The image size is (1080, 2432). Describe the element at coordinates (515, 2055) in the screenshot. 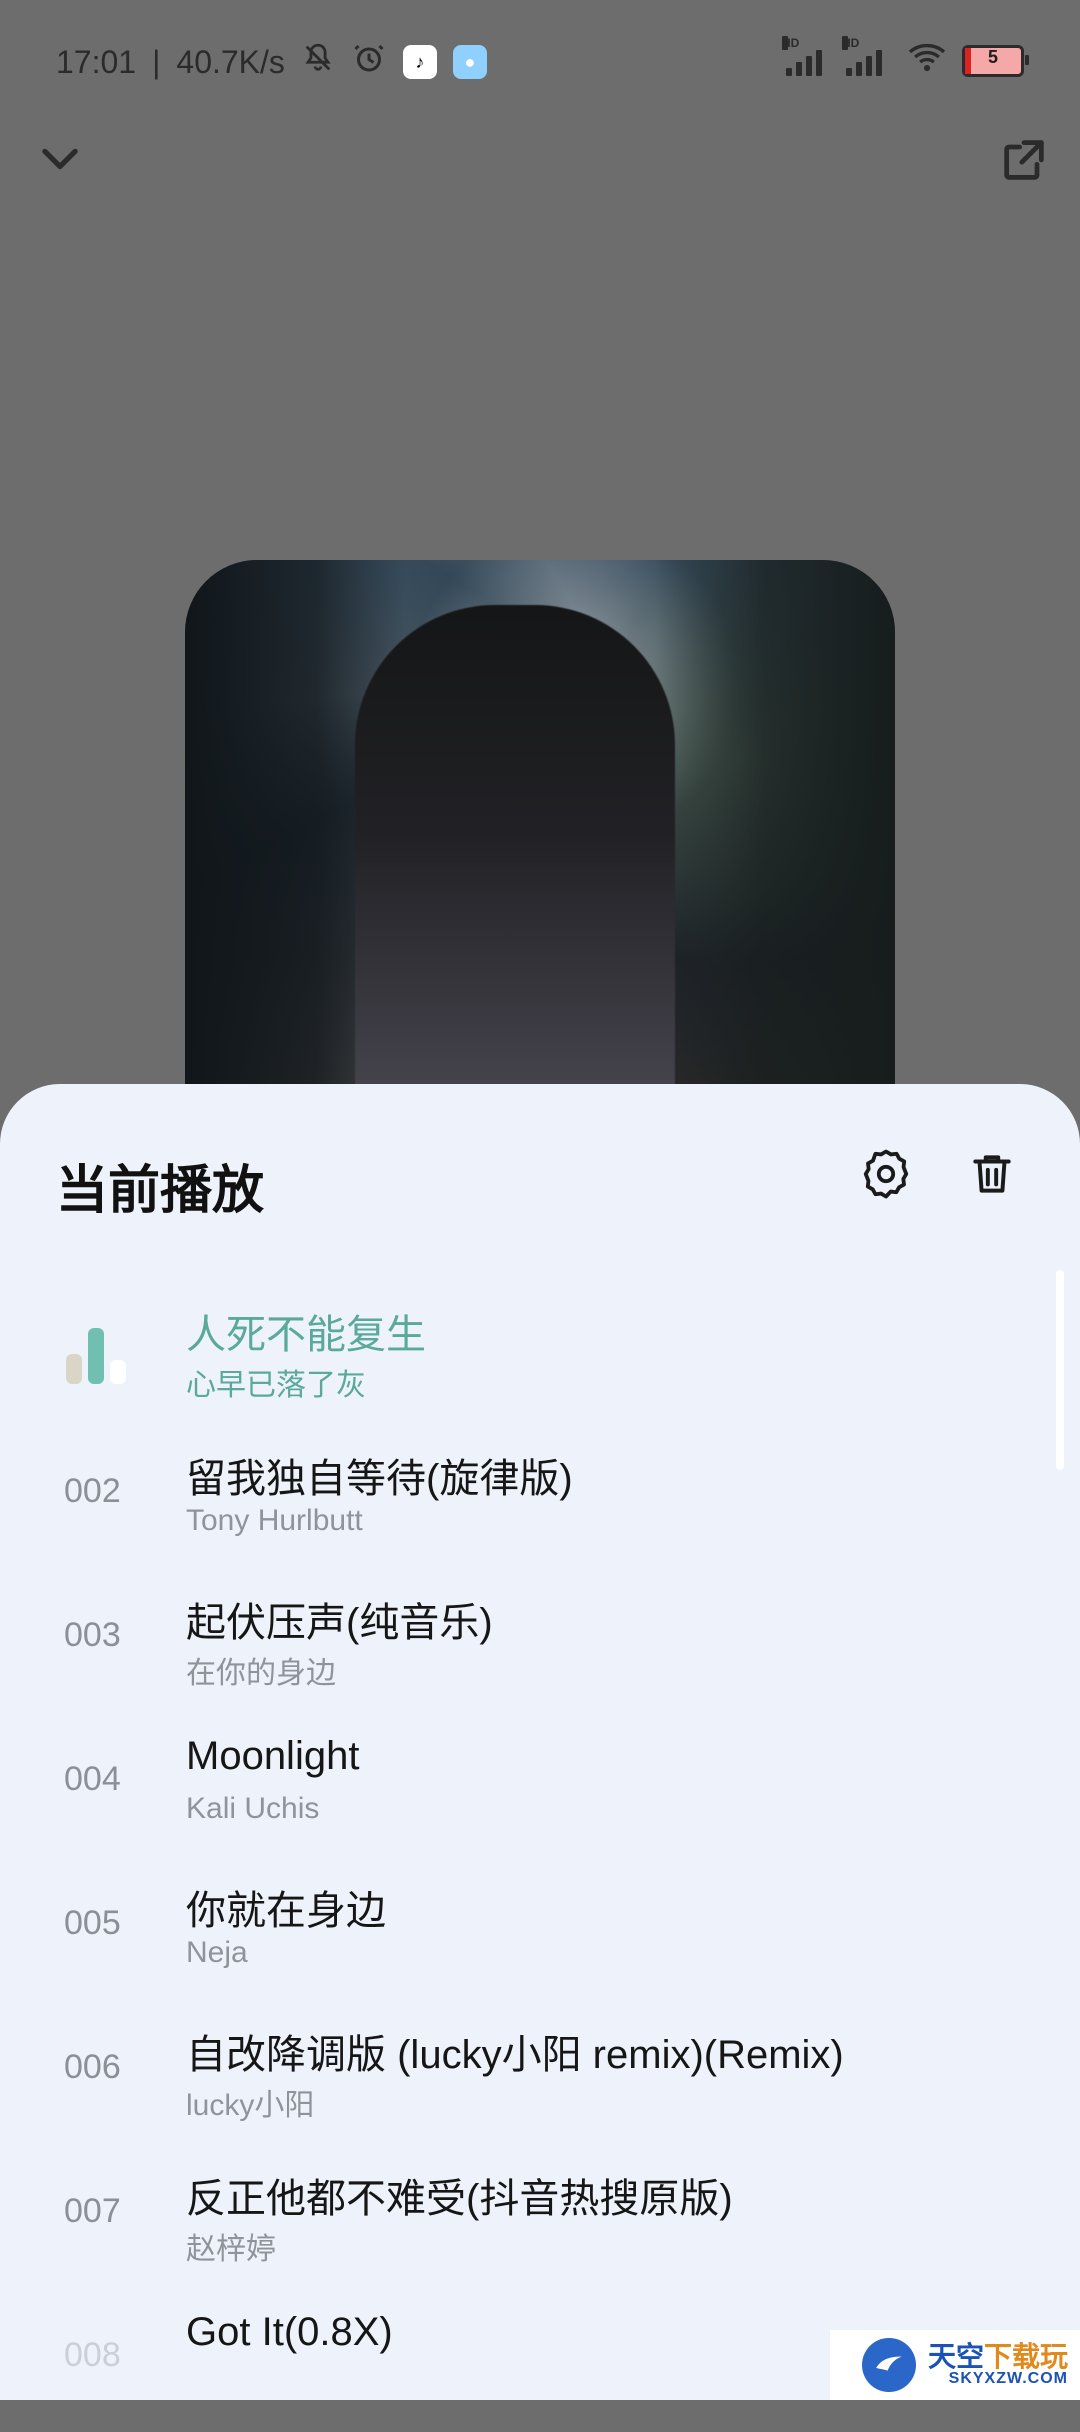

I see `track-title: 自改降调版 (lucky小阳 remix)(Remix)` at that location.